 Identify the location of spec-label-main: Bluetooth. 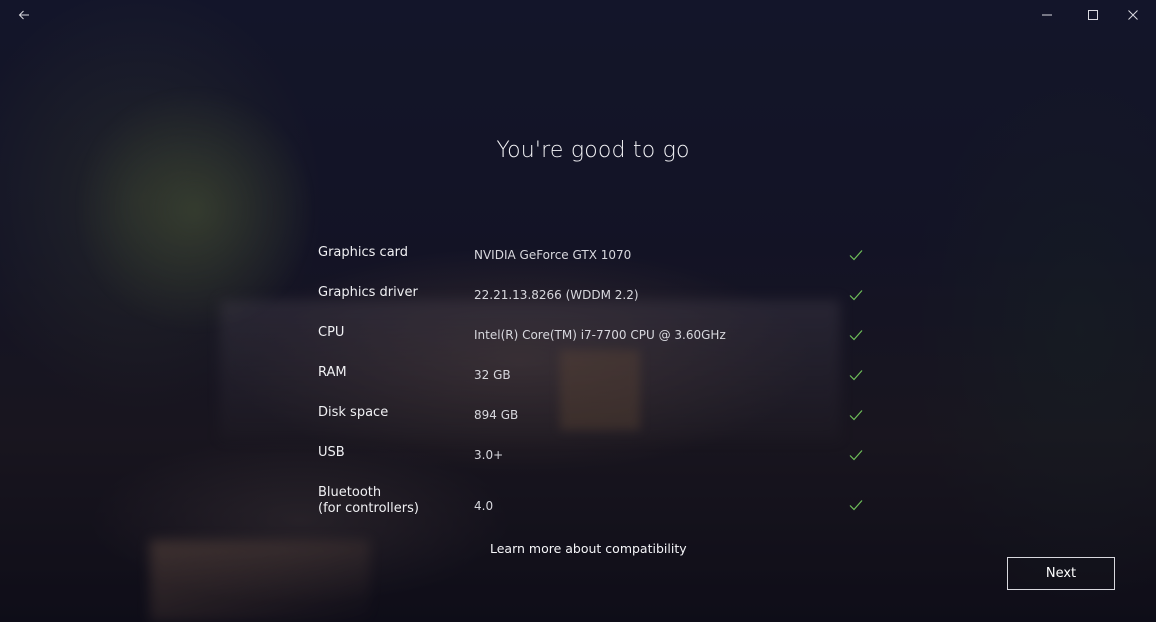
(350, 492).